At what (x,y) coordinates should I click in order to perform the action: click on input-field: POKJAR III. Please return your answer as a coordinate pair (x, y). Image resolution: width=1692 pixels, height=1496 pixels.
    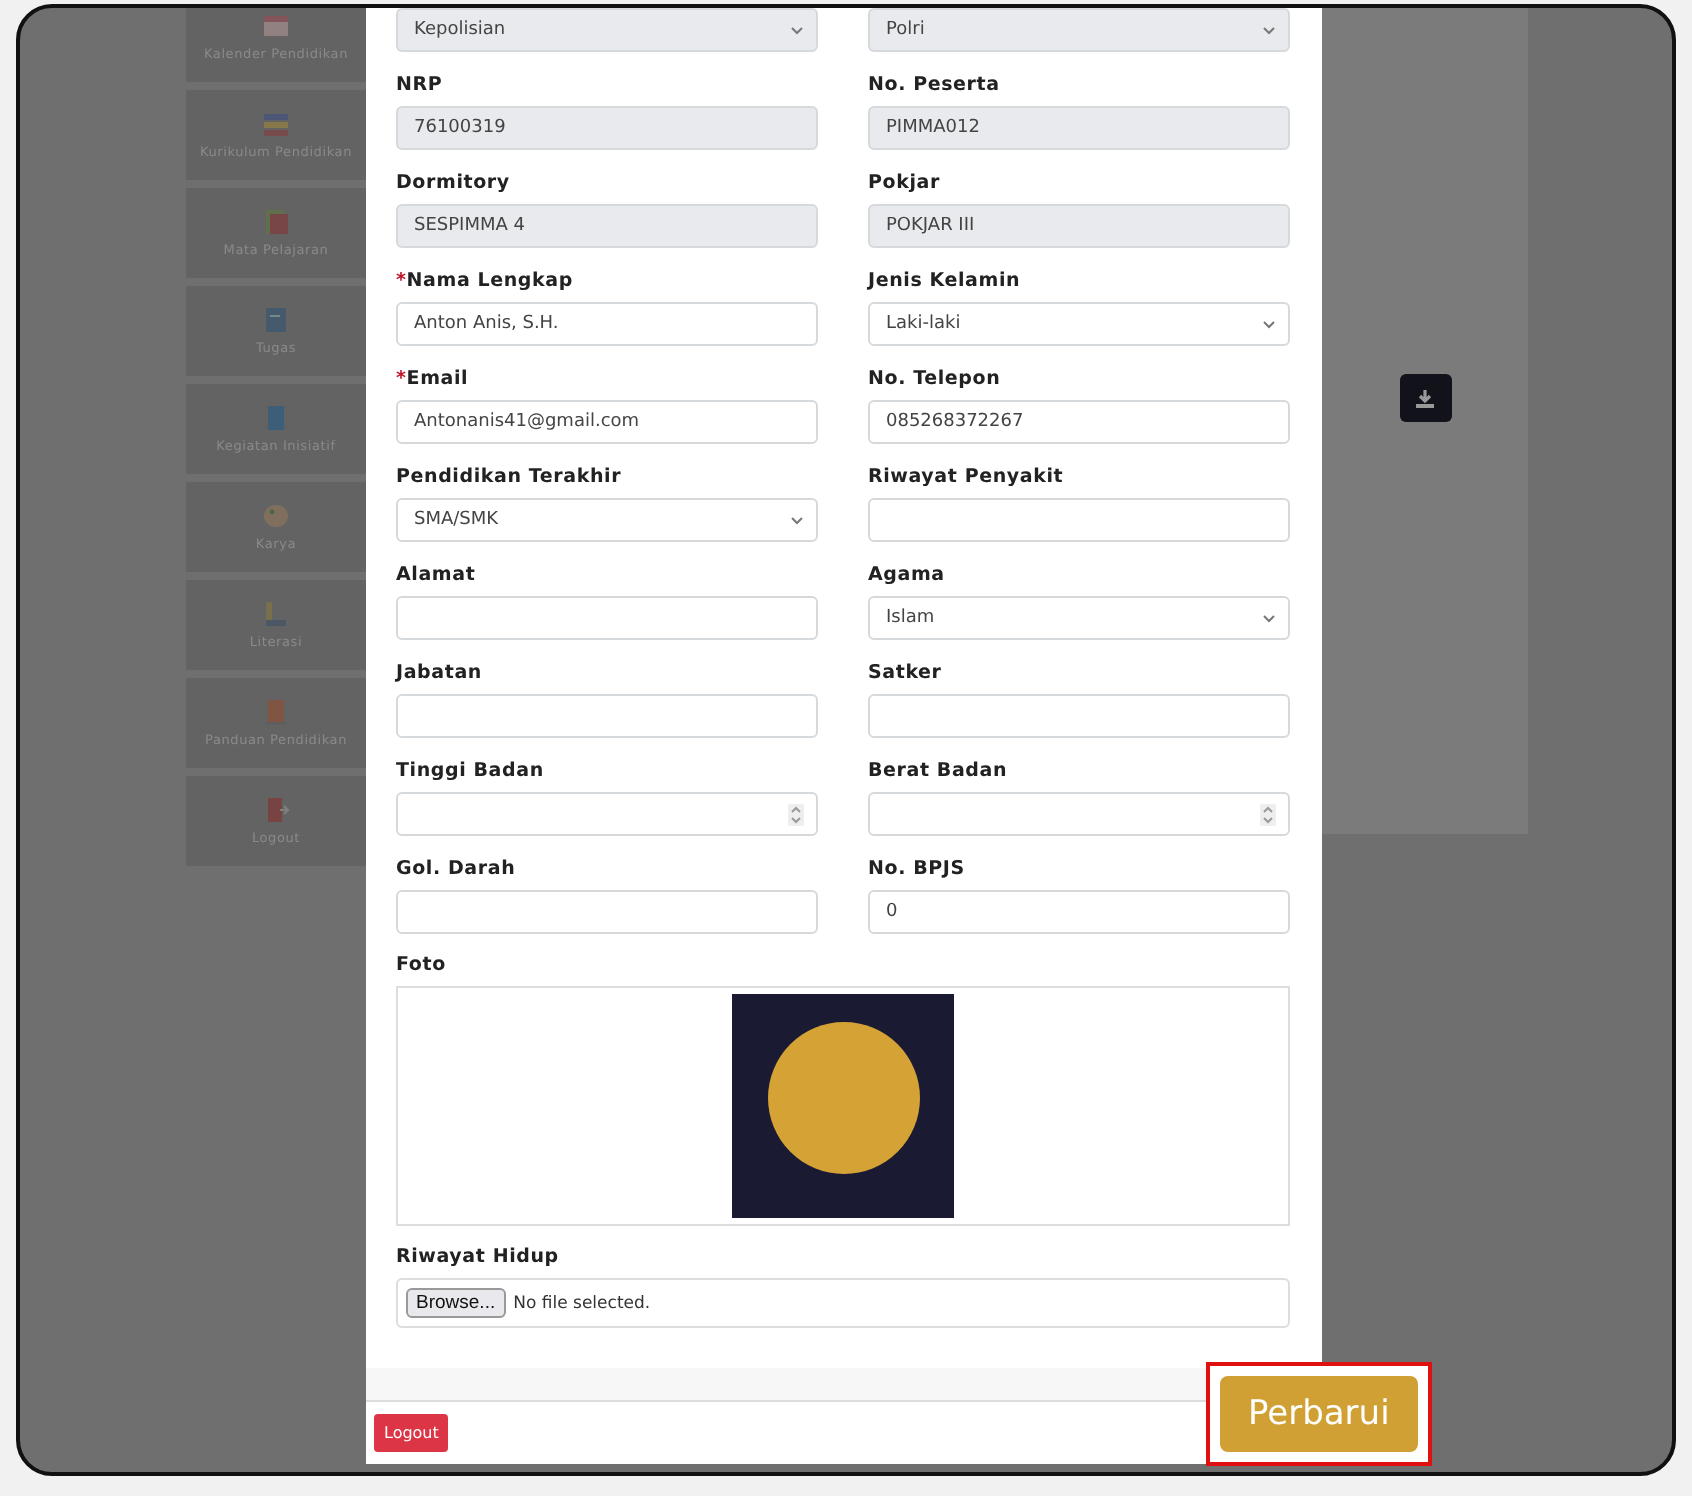
    Looking at the image, I should click on (1079, 226).